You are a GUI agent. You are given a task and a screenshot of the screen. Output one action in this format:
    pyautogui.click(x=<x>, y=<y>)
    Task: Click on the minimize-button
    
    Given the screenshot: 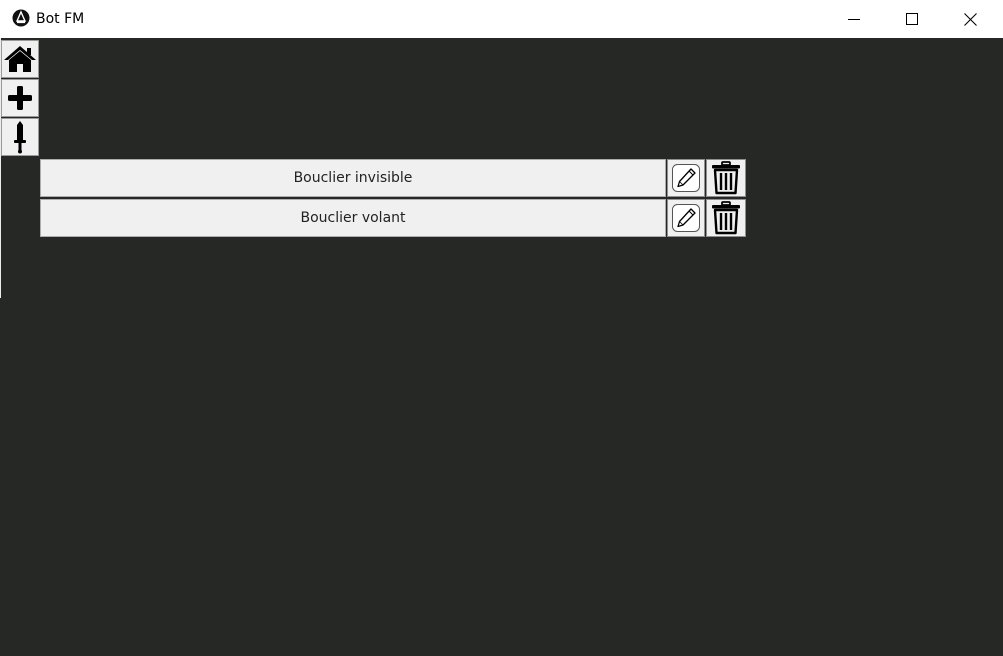 What is the action you would take?
    pyautogui.click(x=854, y=19)
    